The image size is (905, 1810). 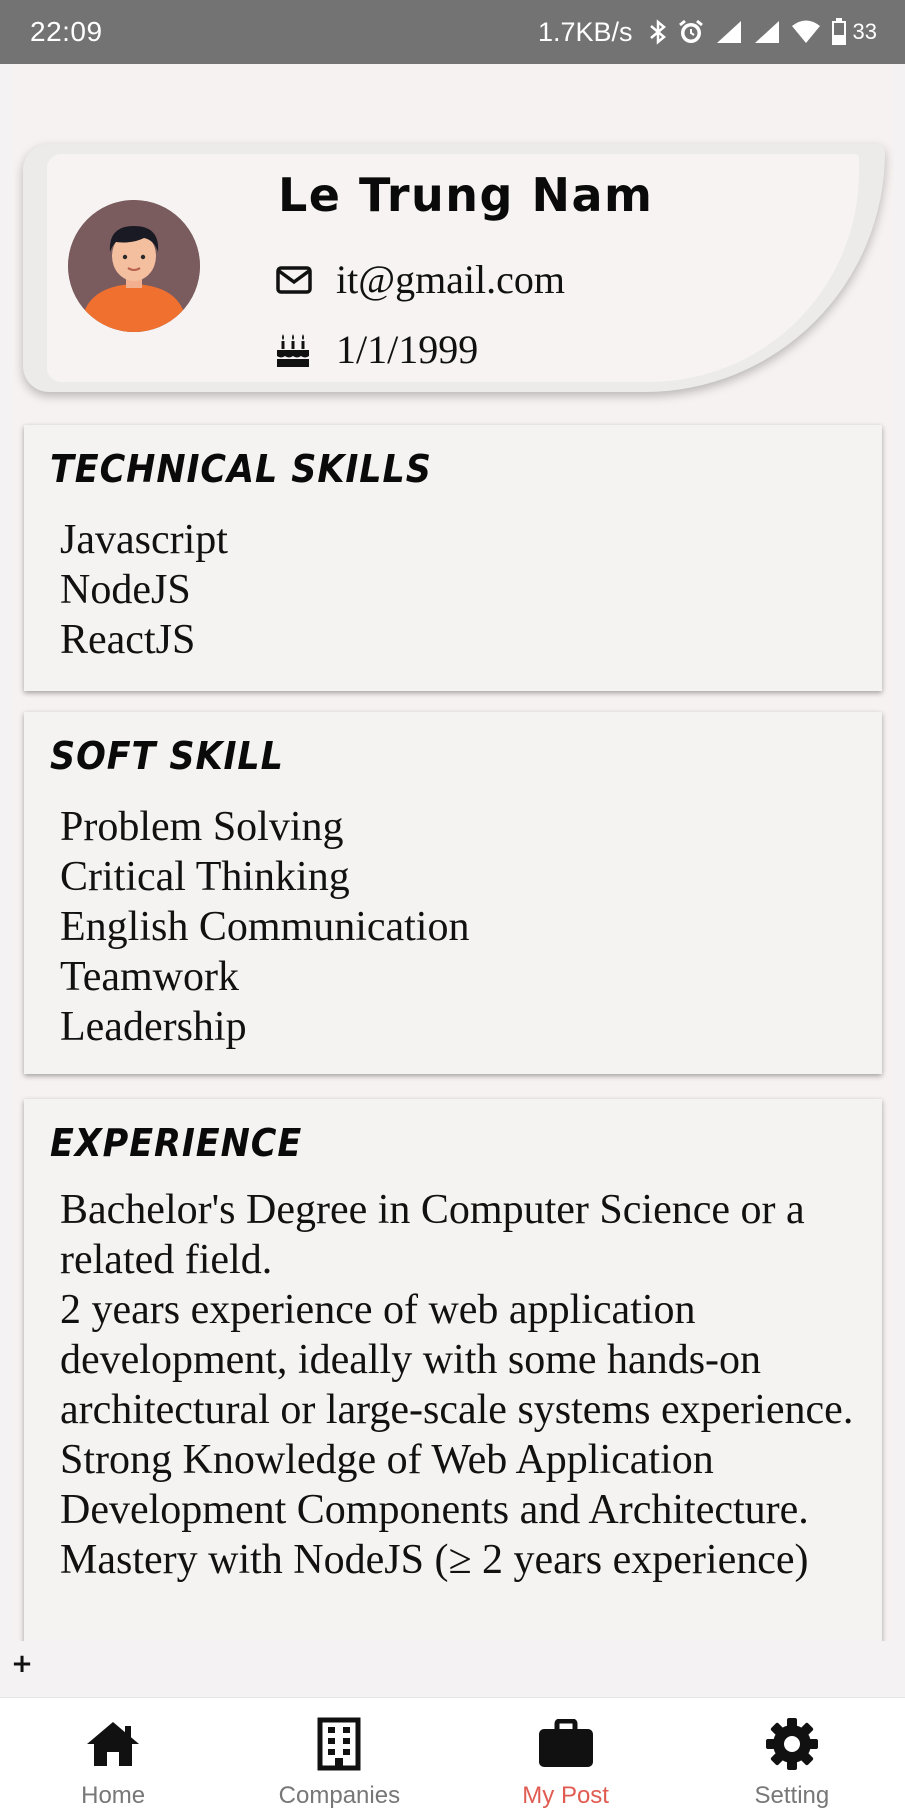 What do you see at coordinates (265, 927) in the screenshot?
I see `list-item: English Communication` at bounding box center [265, 927].